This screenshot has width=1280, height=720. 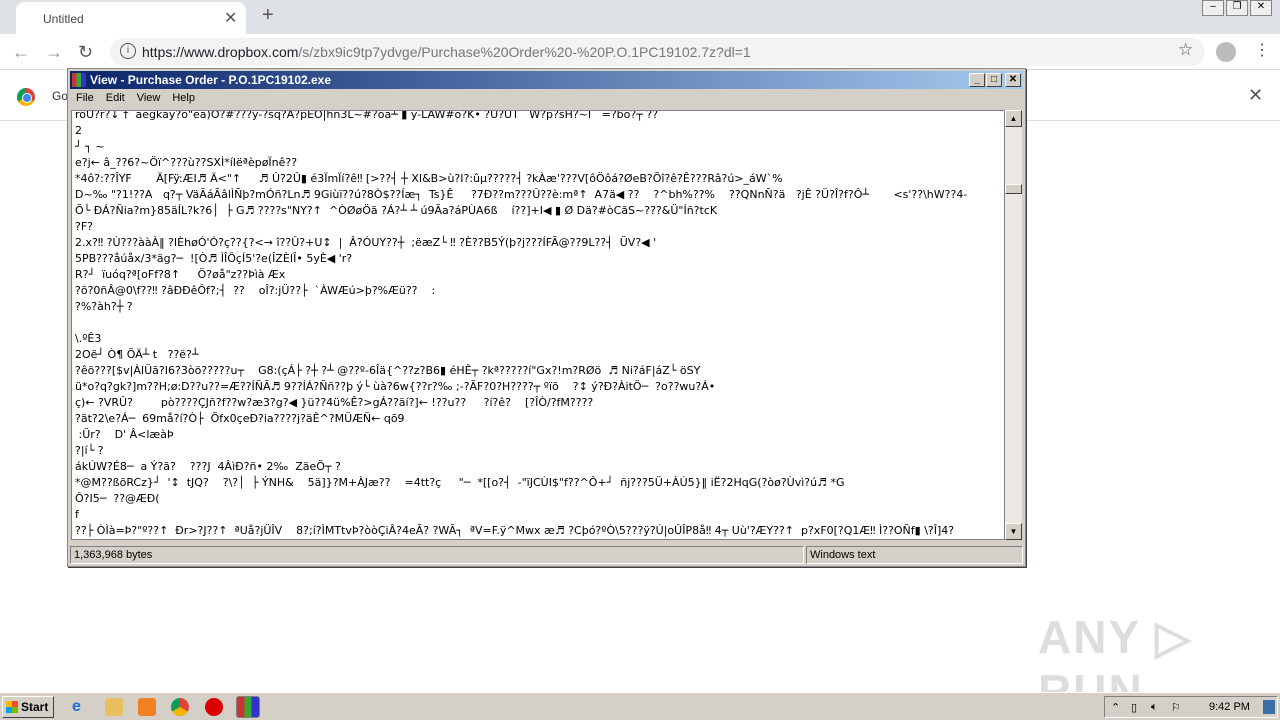 I want to click on close-info-bar-icon: ✕, so click(x=1255, y=95).